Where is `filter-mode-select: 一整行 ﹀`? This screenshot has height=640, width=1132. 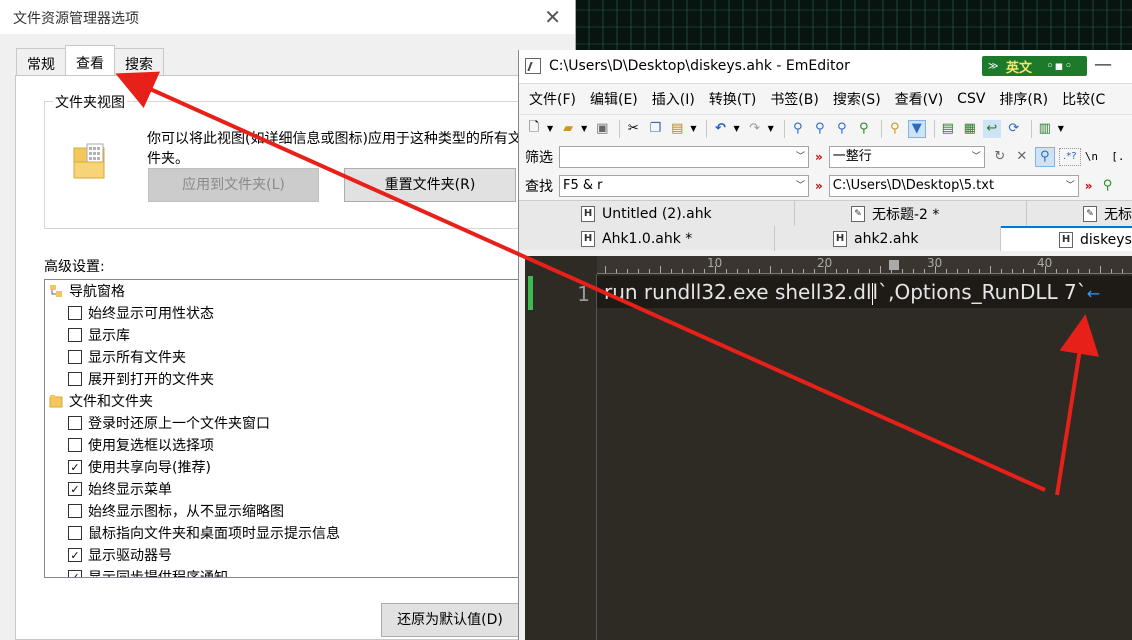
filter-mode-select: 一整行 ﹀ is located at coordinates (906, 156).